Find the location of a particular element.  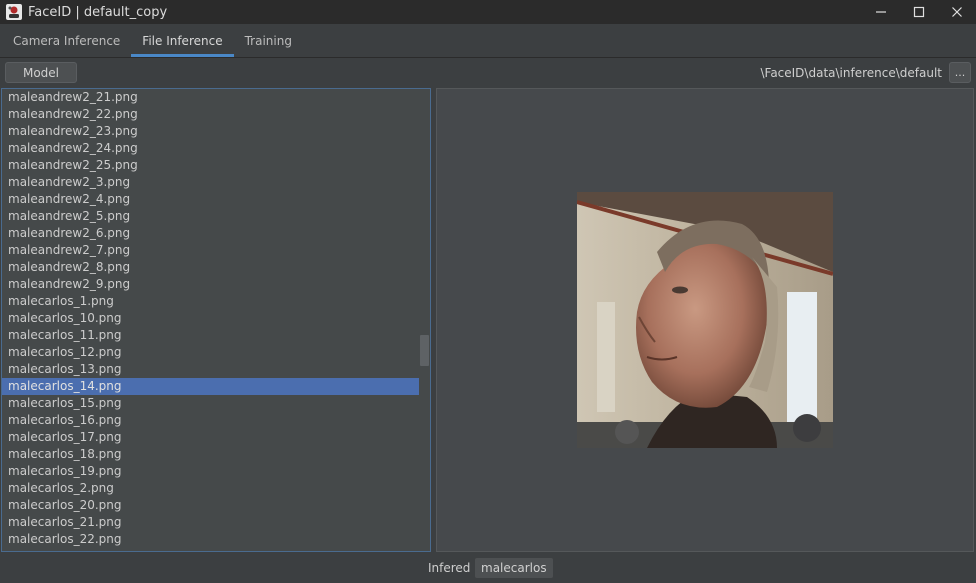

list-item: maleandrew2_22.png is located at coordinates (211, 114).